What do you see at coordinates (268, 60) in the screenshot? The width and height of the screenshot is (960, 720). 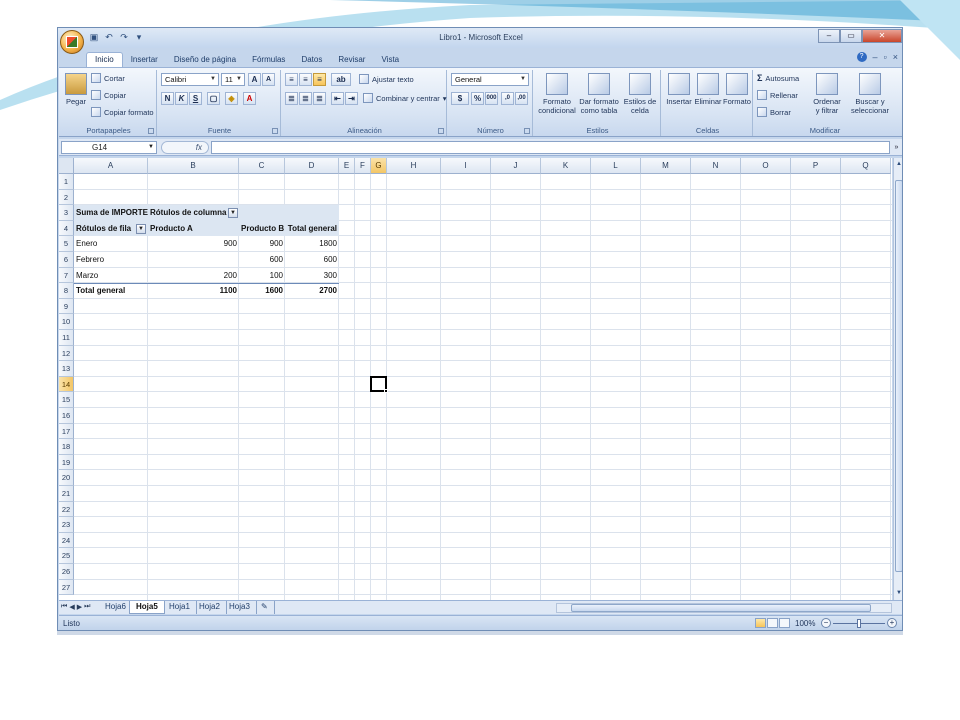 I see `tab-formulas: Fórmulas` at bounding box center [268, 60].